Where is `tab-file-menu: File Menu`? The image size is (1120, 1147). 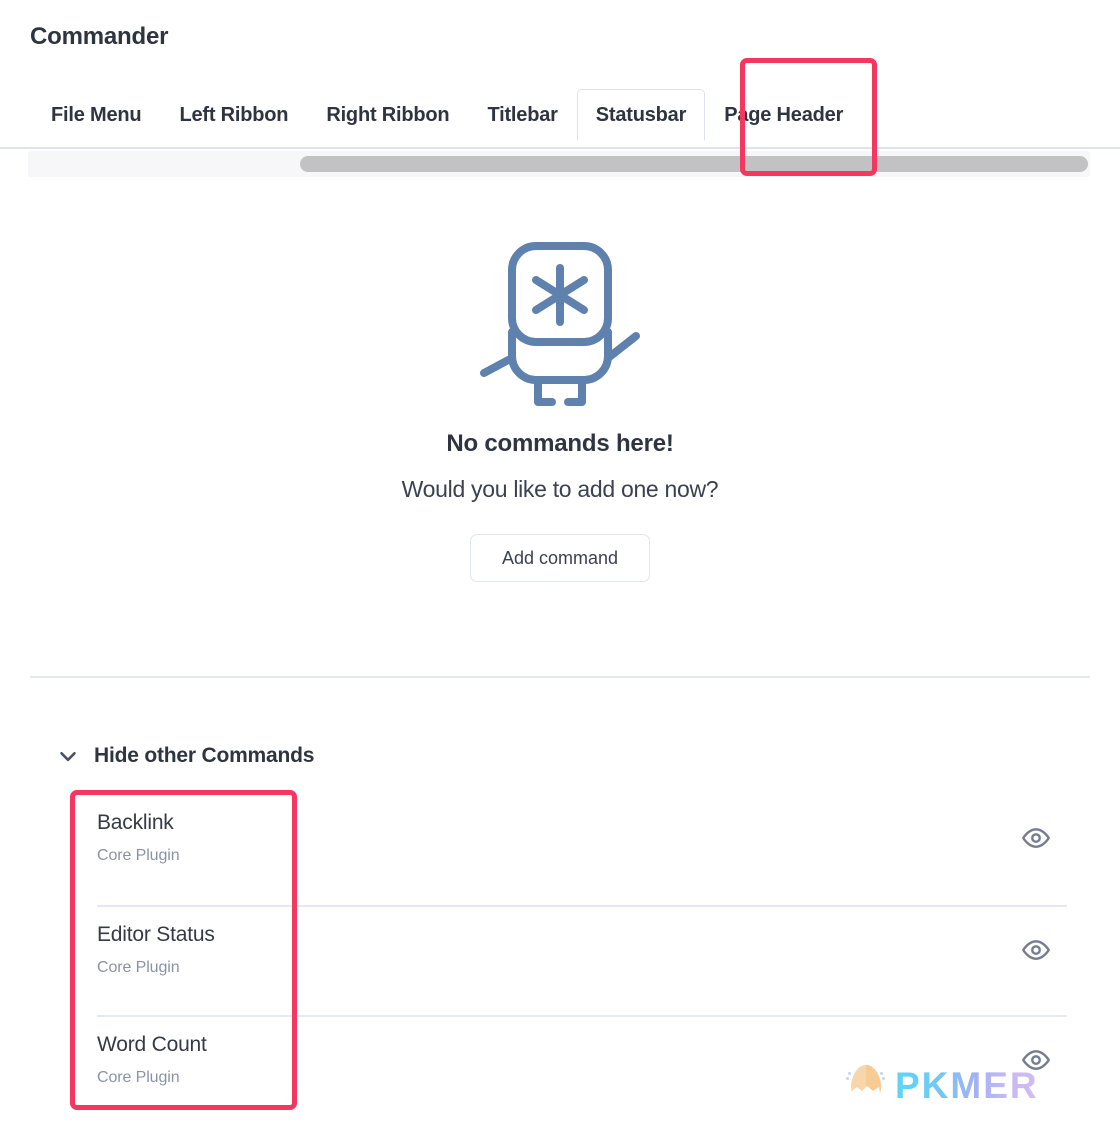 tab-file-menu: File Menu is located at coordinates (96, 115).